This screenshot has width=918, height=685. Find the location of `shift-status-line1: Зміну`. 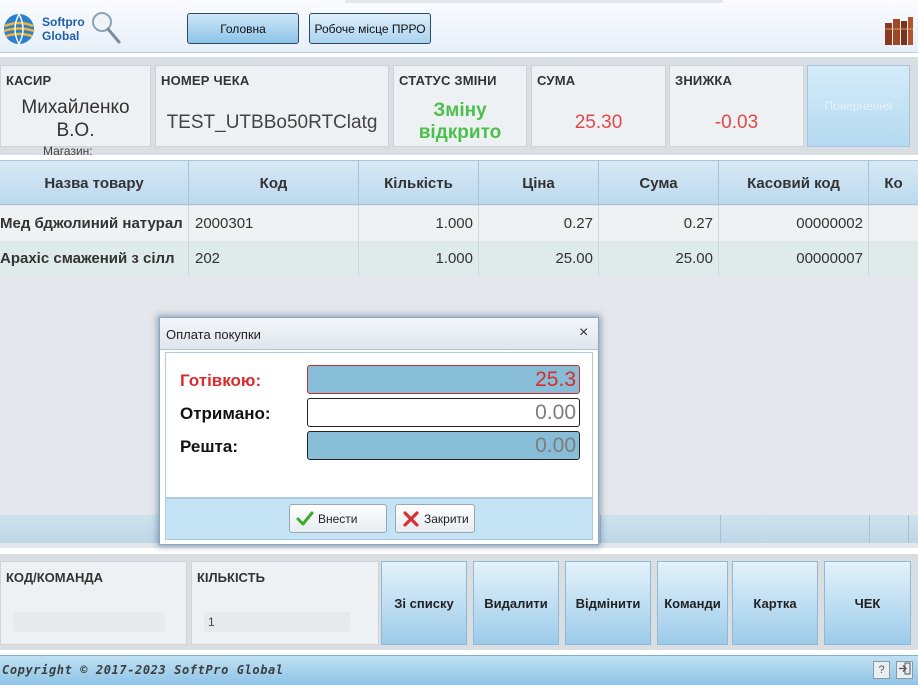

shift-status-line1: Зміну is located at coordinates (460, 110).